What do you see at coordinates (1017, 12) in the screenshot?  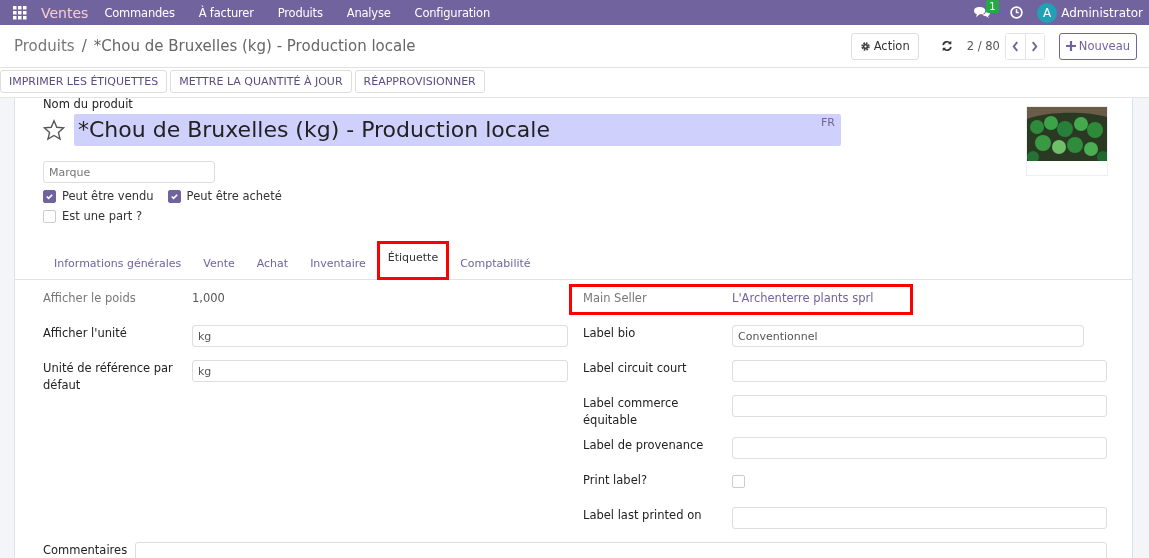 I see `clock-icon` at bounding box center [1017, 12].